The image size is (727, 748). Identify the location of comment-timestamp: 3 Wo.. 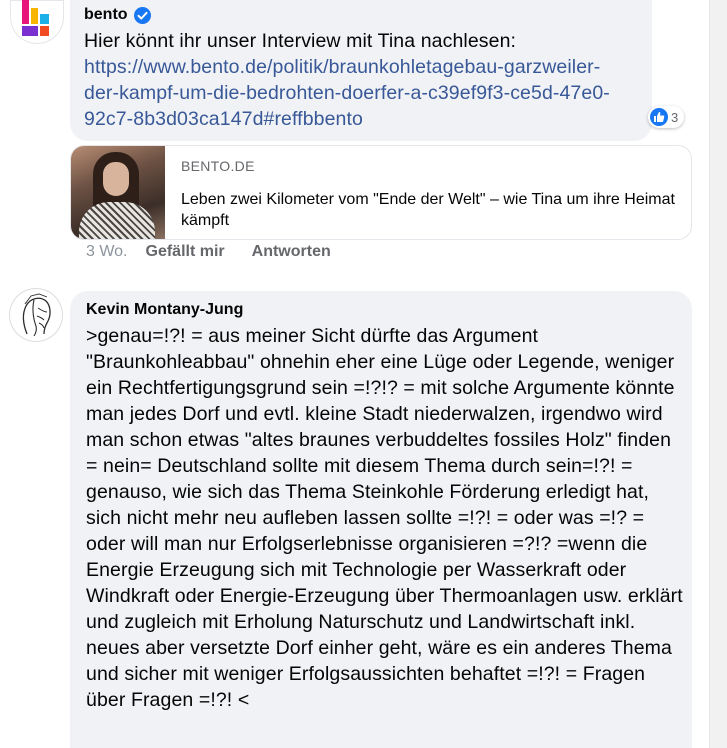
(107, 252).